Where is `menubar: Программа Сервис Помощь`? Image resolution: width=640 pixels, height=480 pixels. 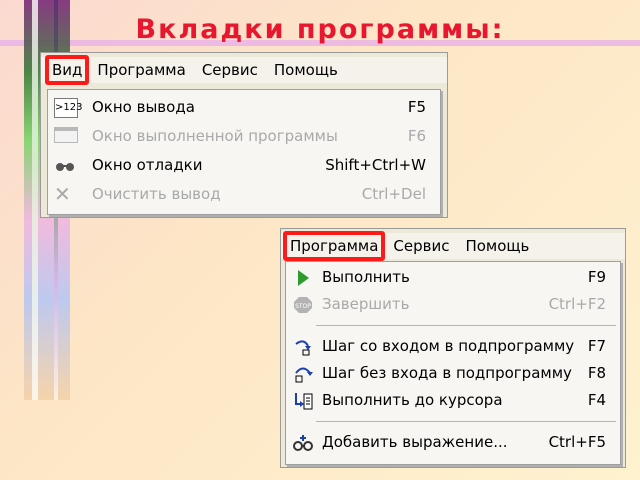
menubar: Программа Сервис Помощь is located at coordinates (453, 246).